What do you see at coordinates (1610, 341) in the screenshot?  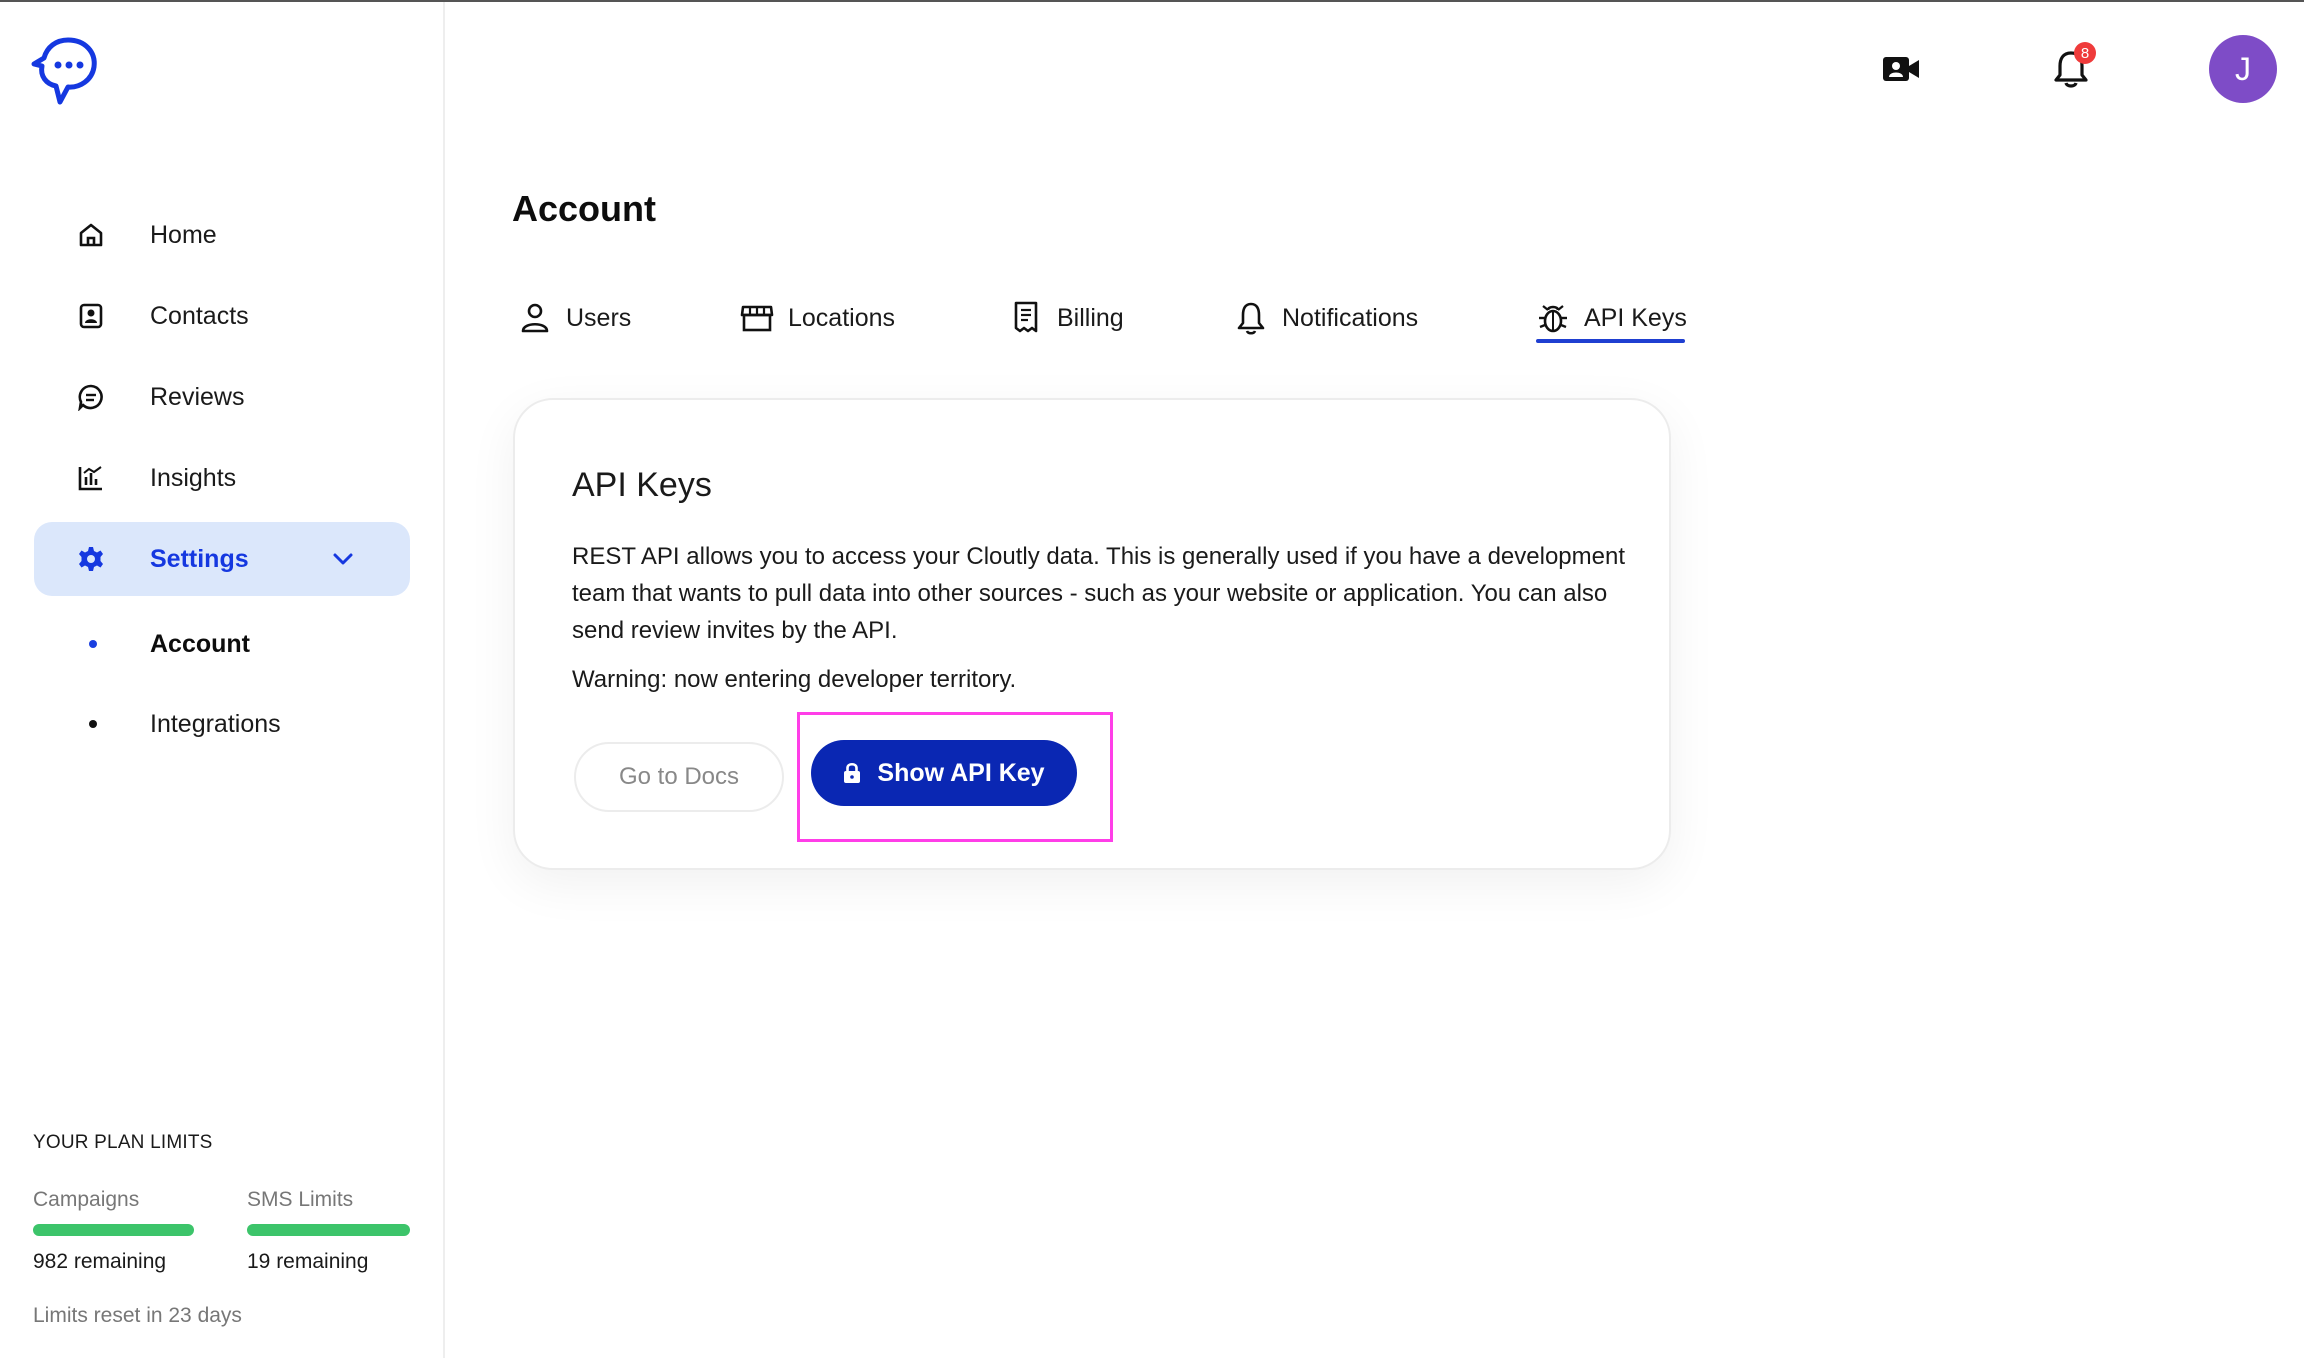 I see `active-tab-indicator` at bounding box center [1610, 341].